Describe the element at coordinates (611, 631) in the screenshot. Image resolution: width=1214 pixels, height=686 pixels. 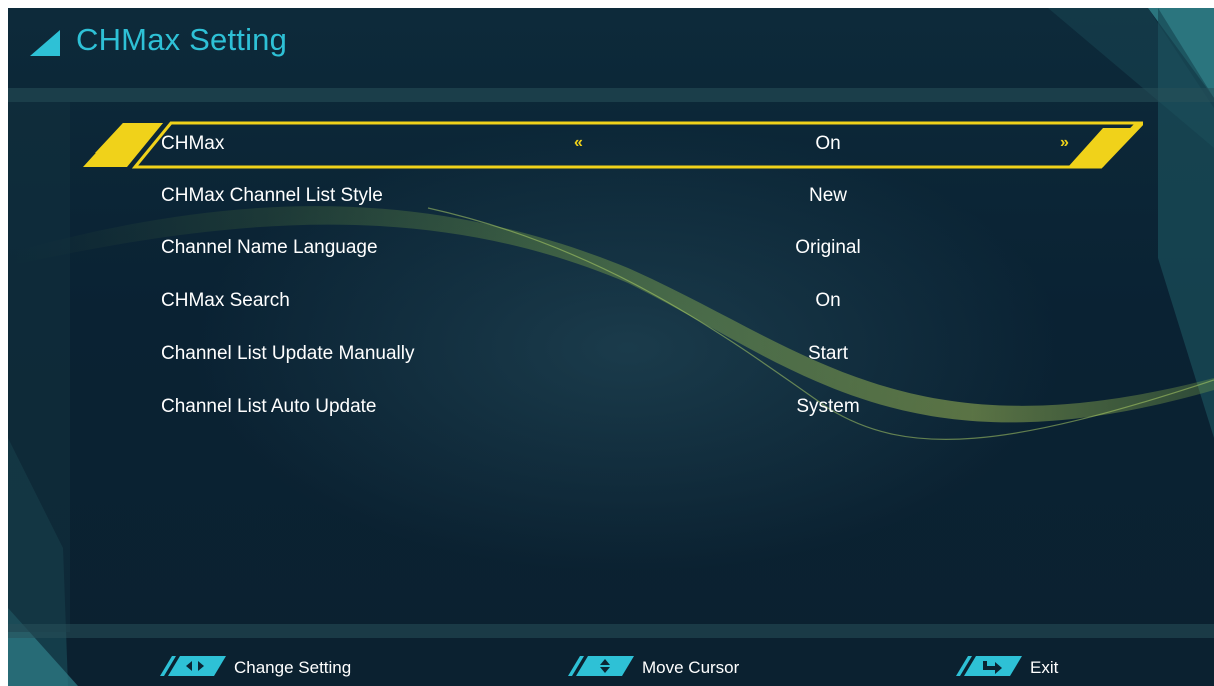
I see `footer-divider` at that location.